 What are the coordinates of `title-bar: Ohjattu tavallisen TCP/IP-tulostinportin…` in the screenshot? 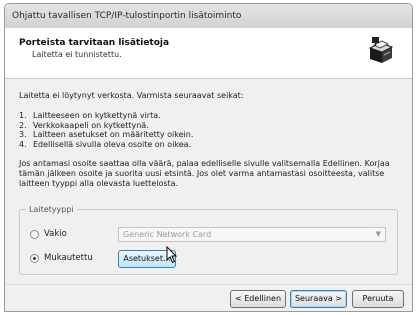 It's located at (208, 16).